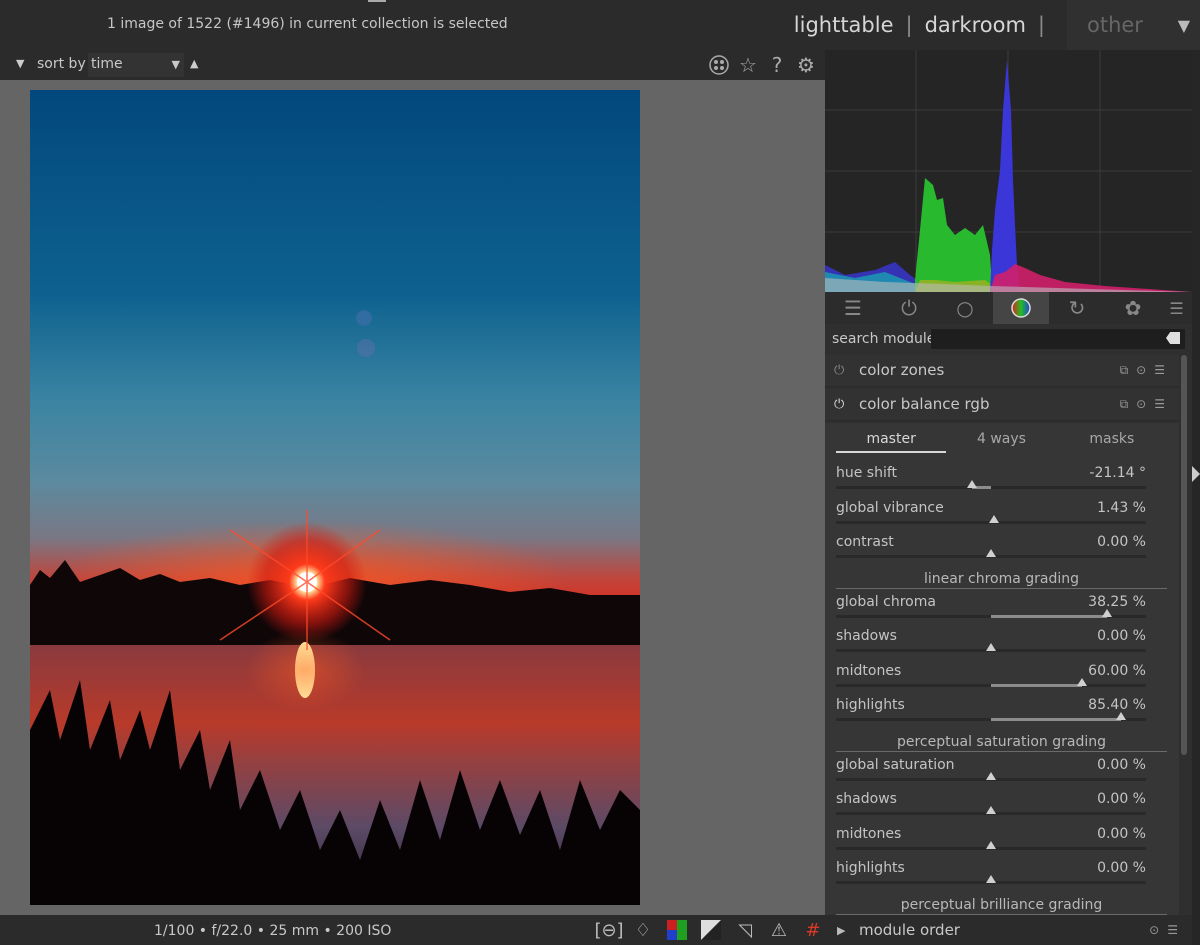 The image size is (1200, 945). Describe the element at coordinates (377, 1) in the screenshot. I see `top-panel-handle` at that location.